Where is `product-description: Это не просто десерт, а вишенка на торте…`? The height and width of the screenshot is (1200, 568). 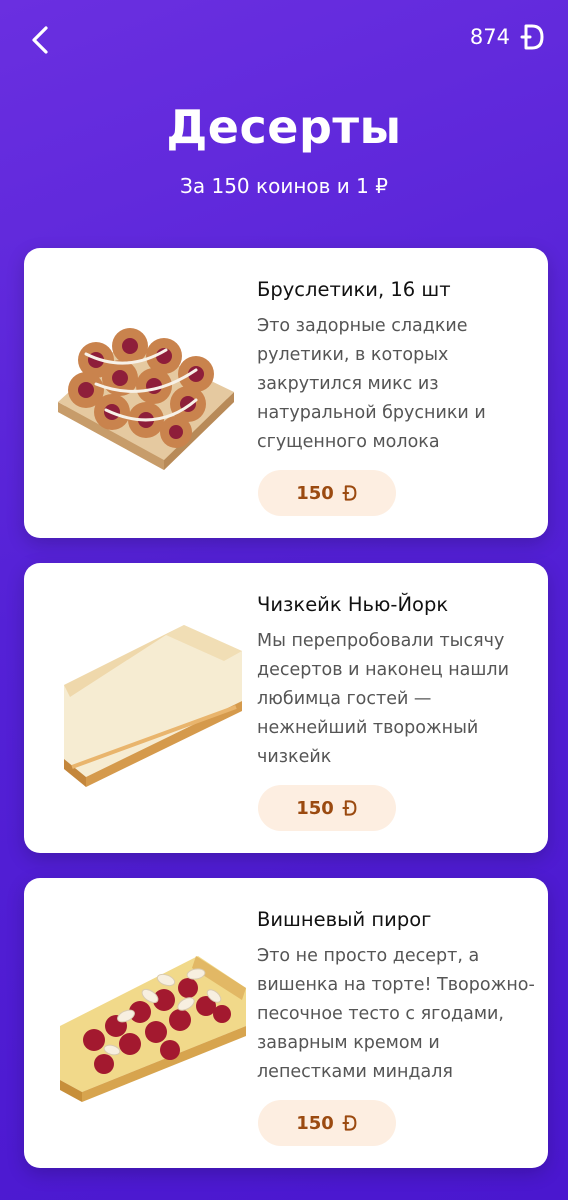
product-description: Это не просто десерт, а вишенка на торте… is located at coordinates (396, 1014).